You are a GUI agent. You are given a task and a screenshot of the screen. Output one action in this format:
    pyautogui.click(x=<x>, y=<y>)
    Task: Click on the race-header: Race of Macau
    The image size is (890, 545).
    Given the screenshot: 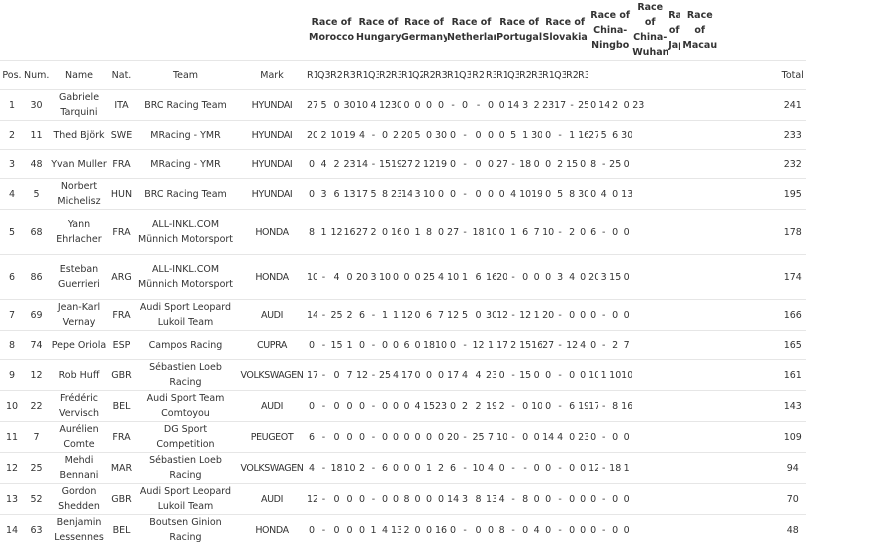 What is the action you would take?
    pyautogui.click(x=699, y=30)
    